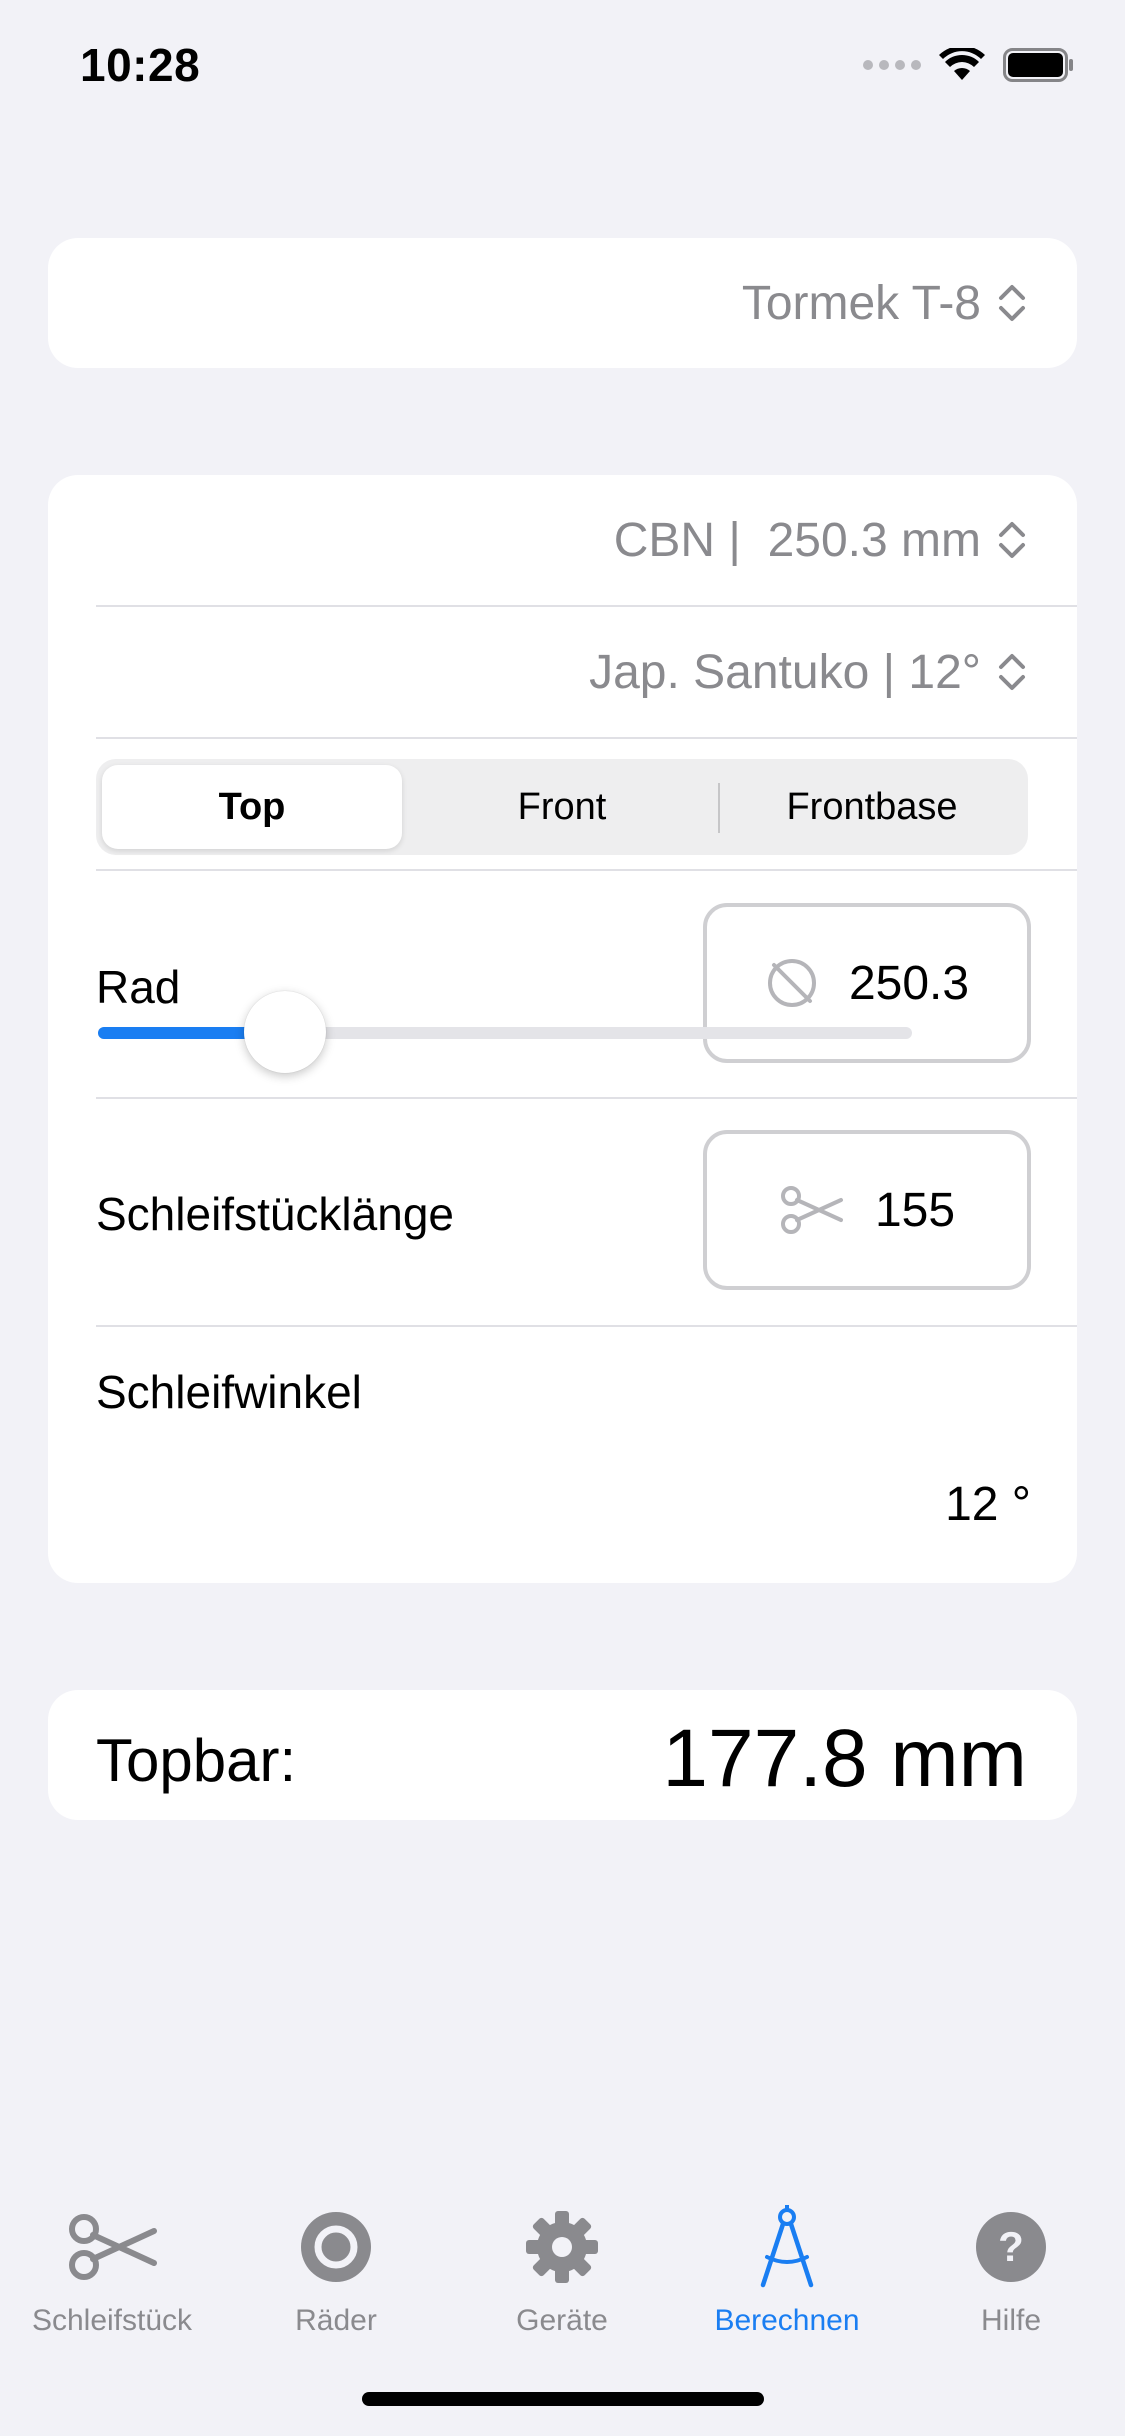 This screenshot has height=2436, width=1125. I want to click on tab-geraete-label: Geräte, so click(562, 2320).